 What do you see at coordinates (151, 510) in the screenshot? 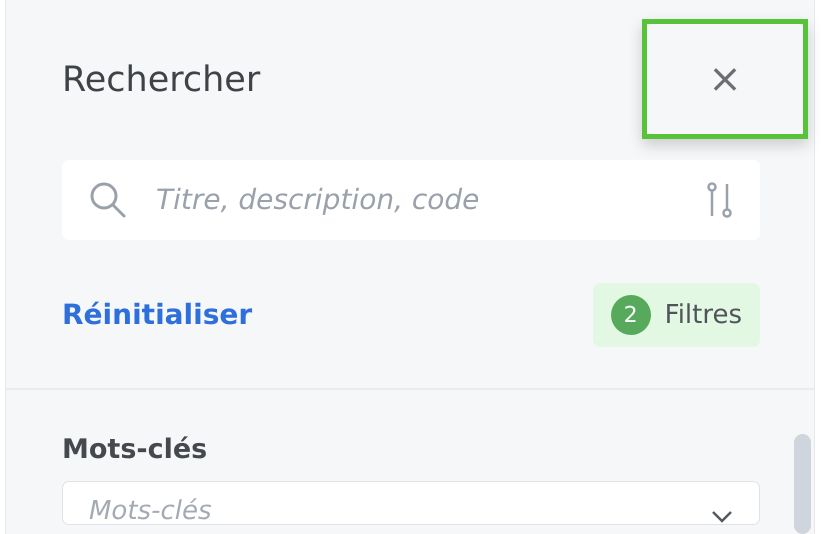
I see `placeholder-text: Mots-clés` at bounding box center [151, 510].